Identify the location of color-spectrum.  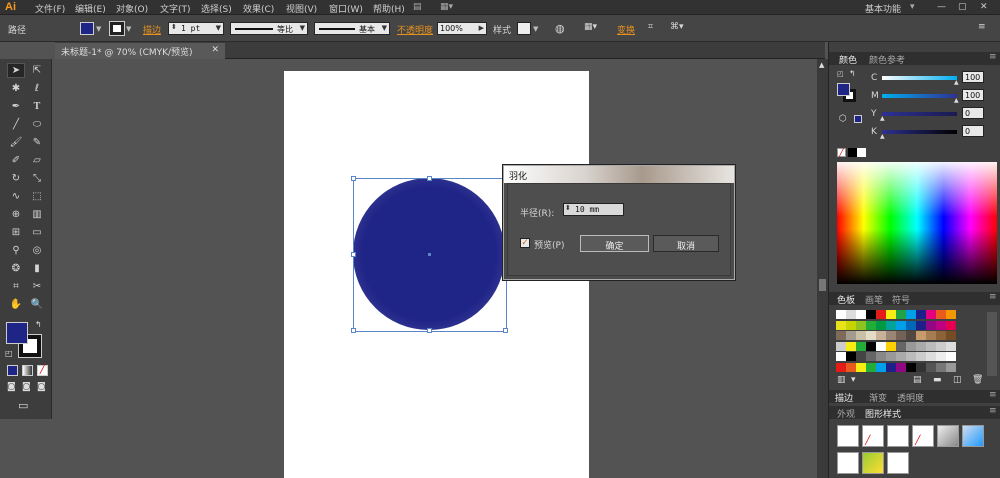
(917, 223).